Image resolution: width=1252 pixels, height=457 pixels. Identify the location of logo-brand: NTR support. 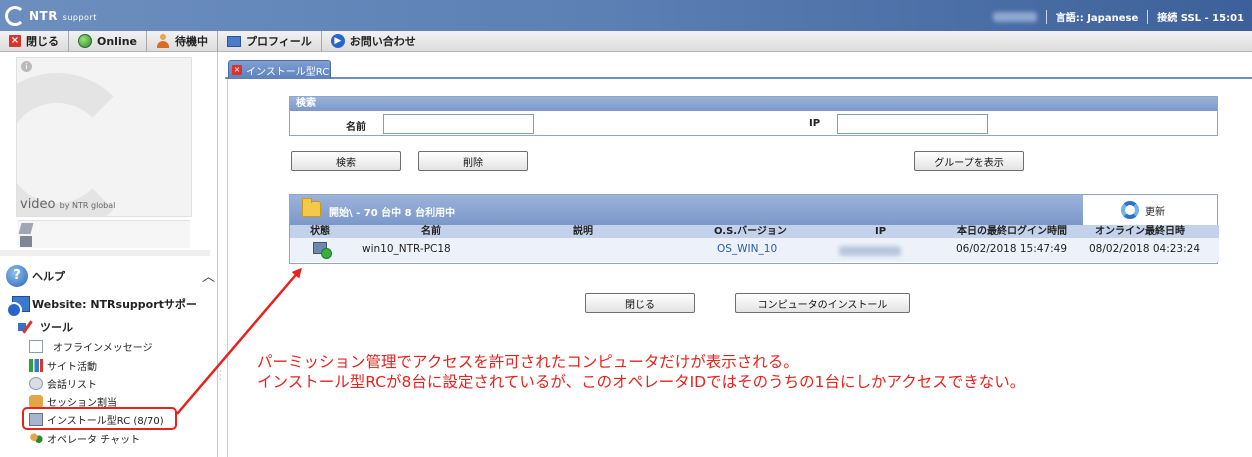
(63, 16).